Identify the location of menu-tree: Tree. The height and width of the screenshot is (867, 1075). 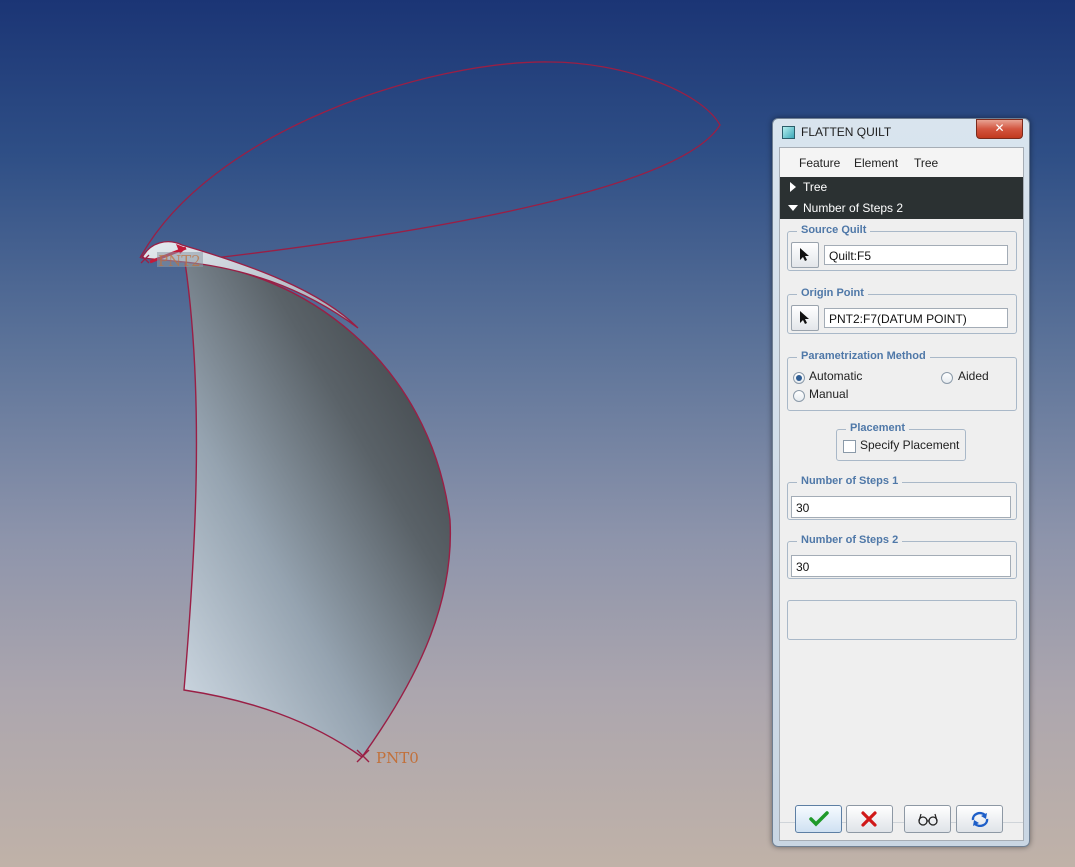
(926, 163).